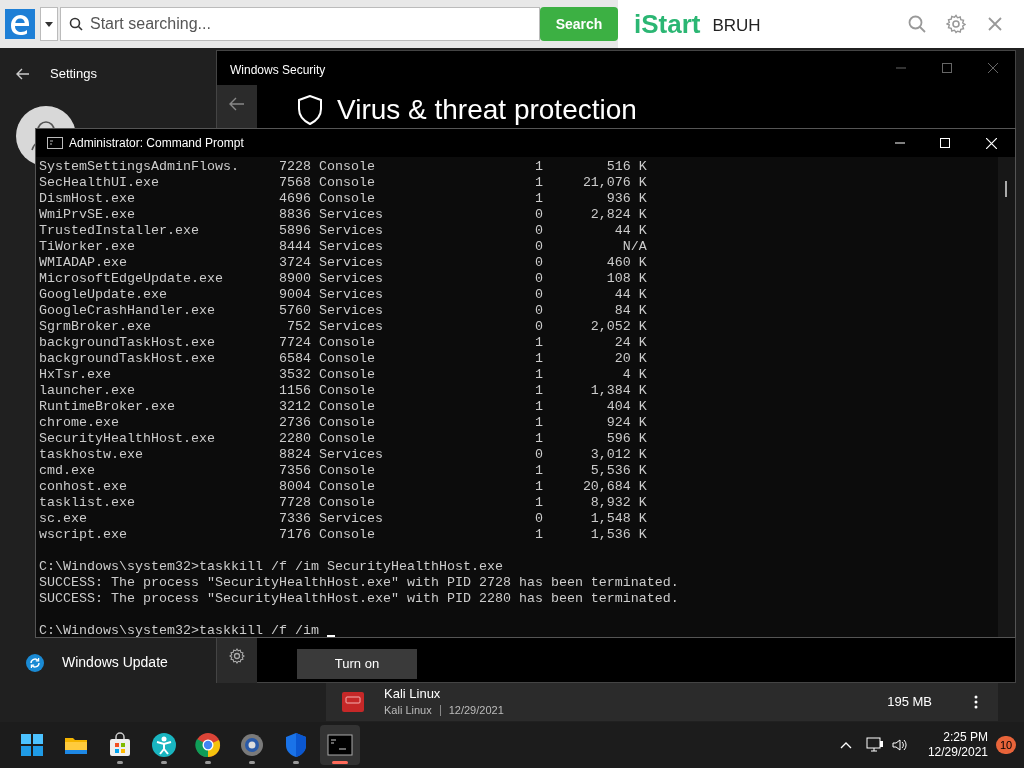 The image size is (1024, 768). I want to click on process-row: SecurityHealthHost.exe 2280 Console 1 596 K, so click(343, 439).